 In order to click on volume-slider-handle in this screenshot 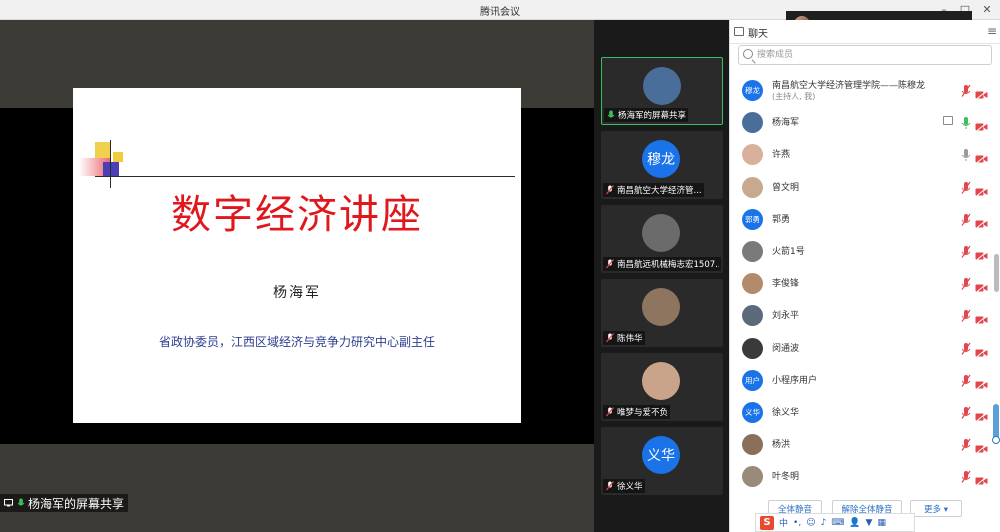, I will do `click(996, 440)`.